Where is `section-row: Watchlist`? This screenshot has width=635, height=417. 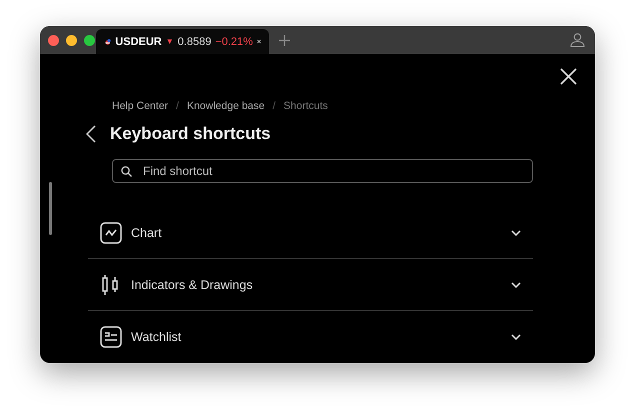
section-row: Watchlist is located at coordinates (310, 337).